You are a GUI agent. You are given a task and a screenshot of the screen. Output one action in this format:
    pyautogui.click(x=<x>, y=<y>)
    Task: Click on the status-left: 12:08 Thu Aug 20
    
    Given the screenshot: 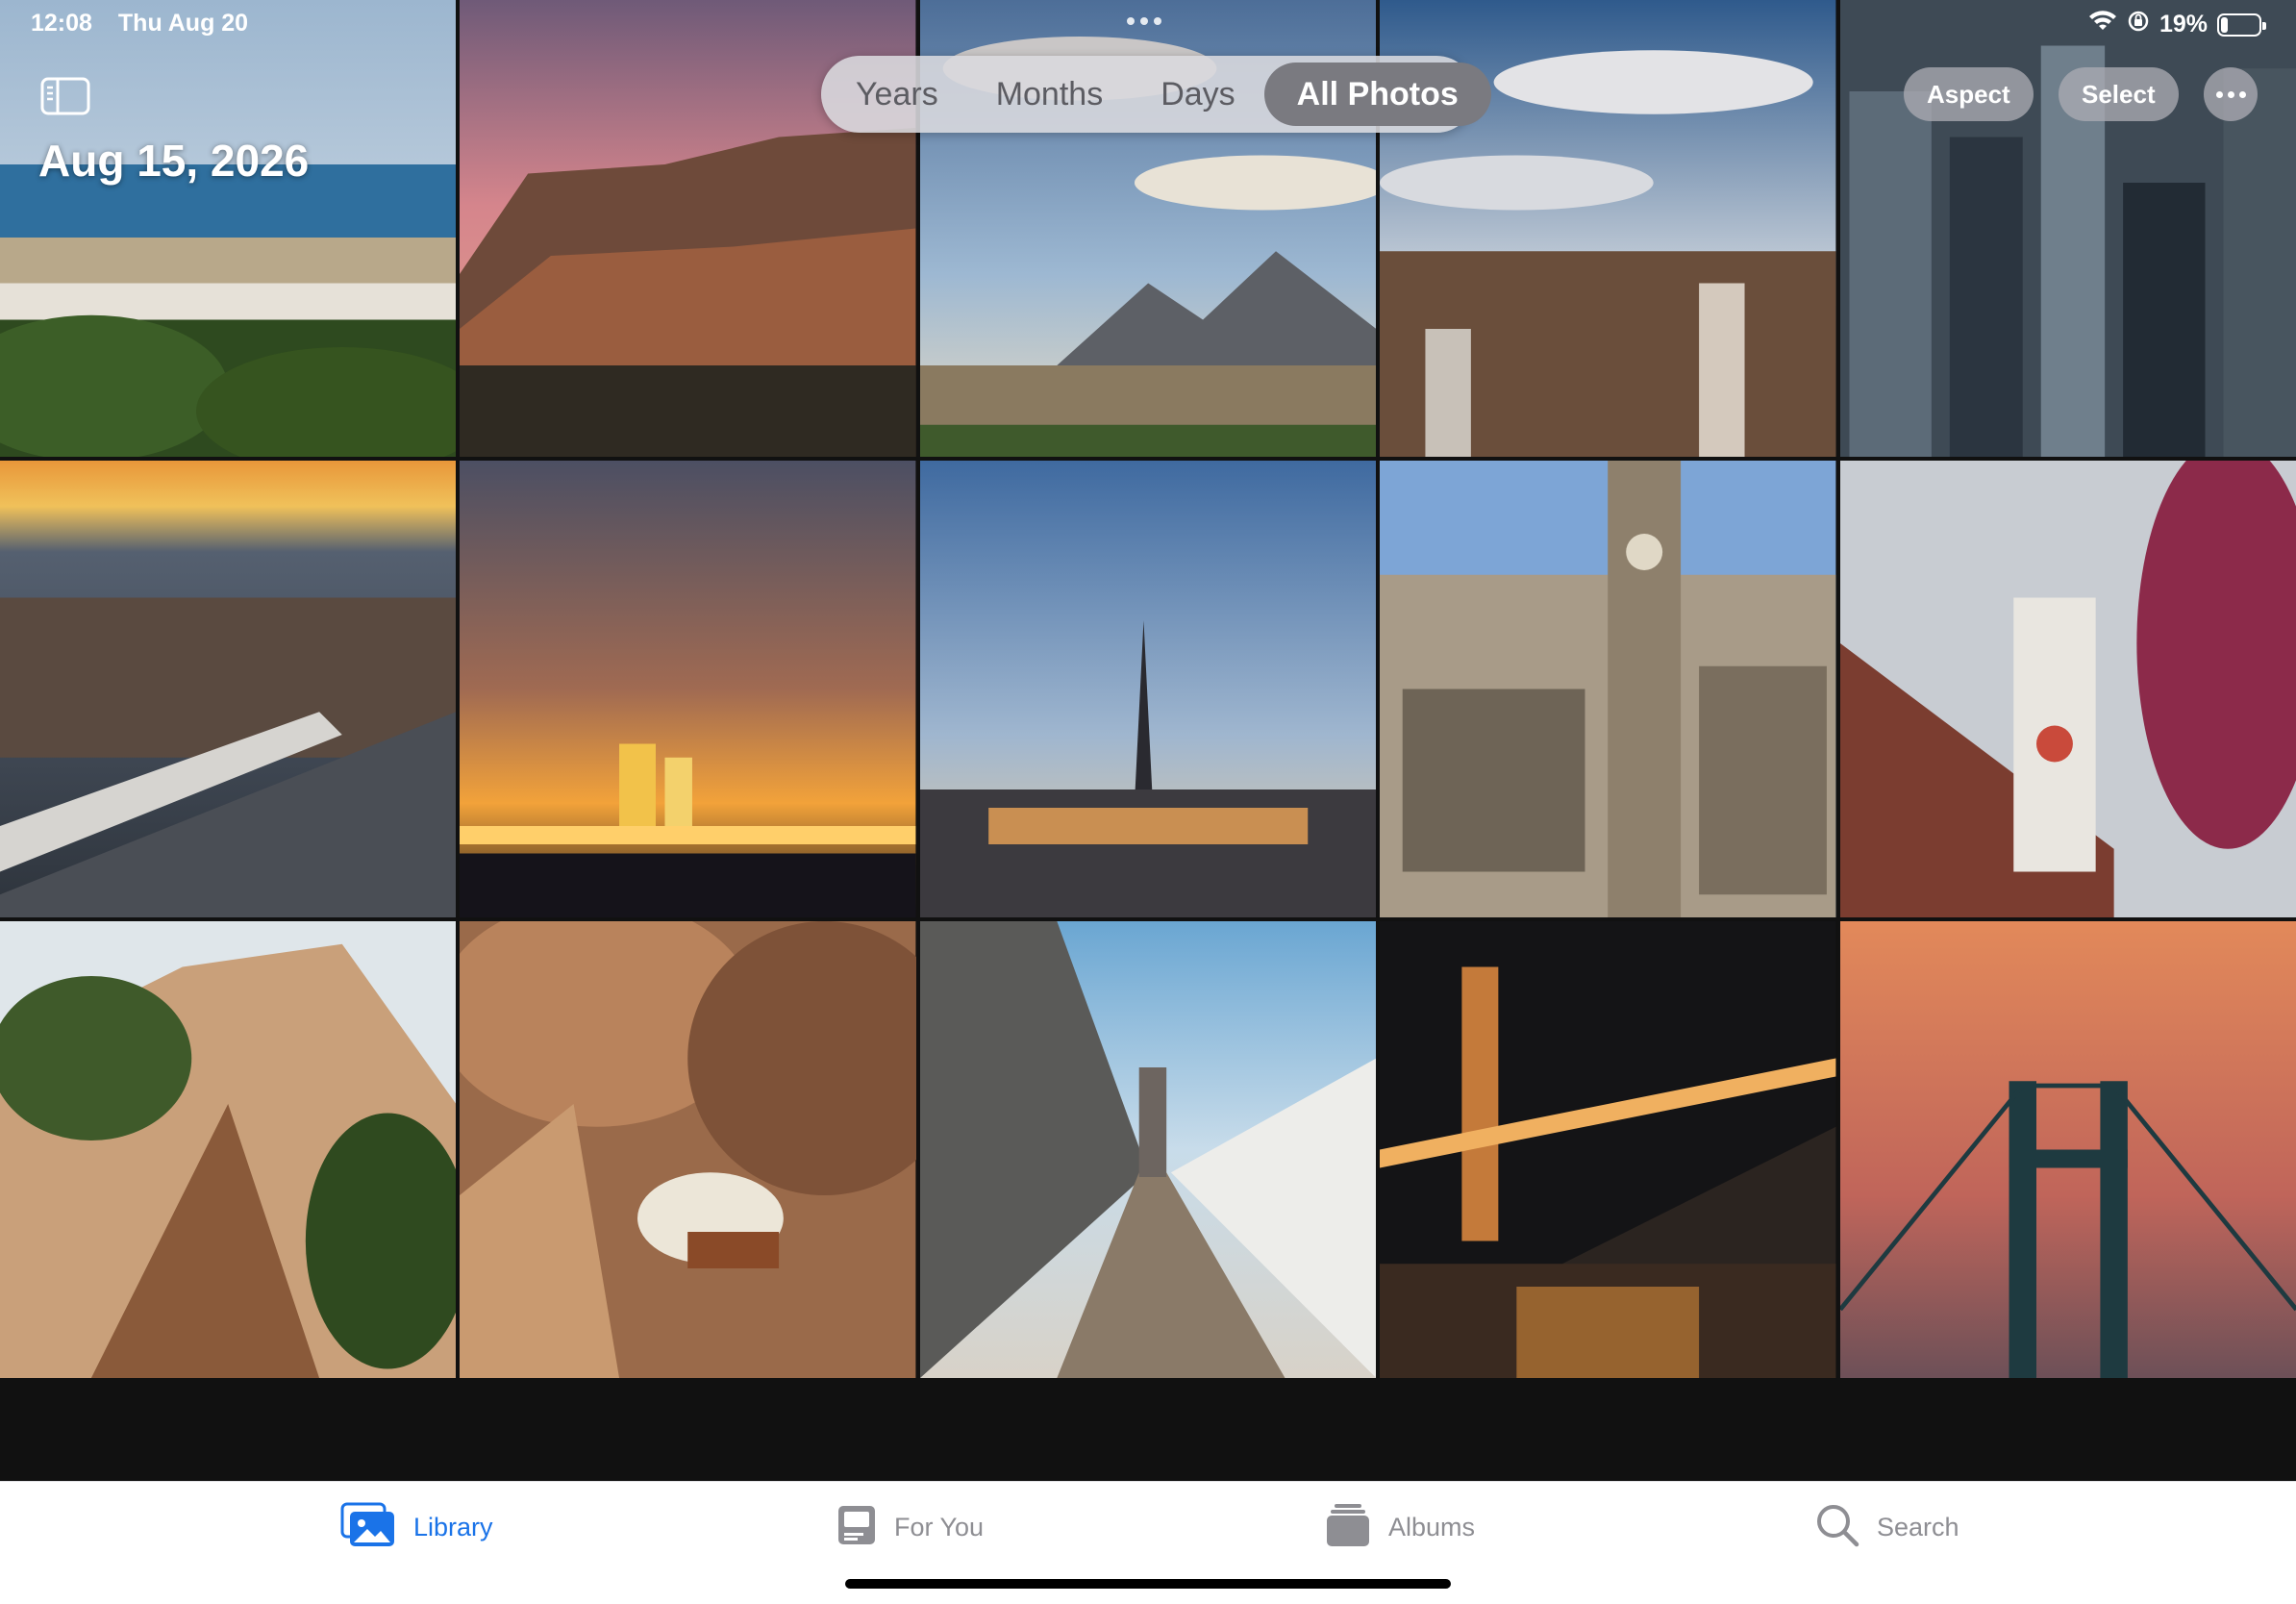 What is the action you would take?
    pyautogui.click(x=149, y=24)
    